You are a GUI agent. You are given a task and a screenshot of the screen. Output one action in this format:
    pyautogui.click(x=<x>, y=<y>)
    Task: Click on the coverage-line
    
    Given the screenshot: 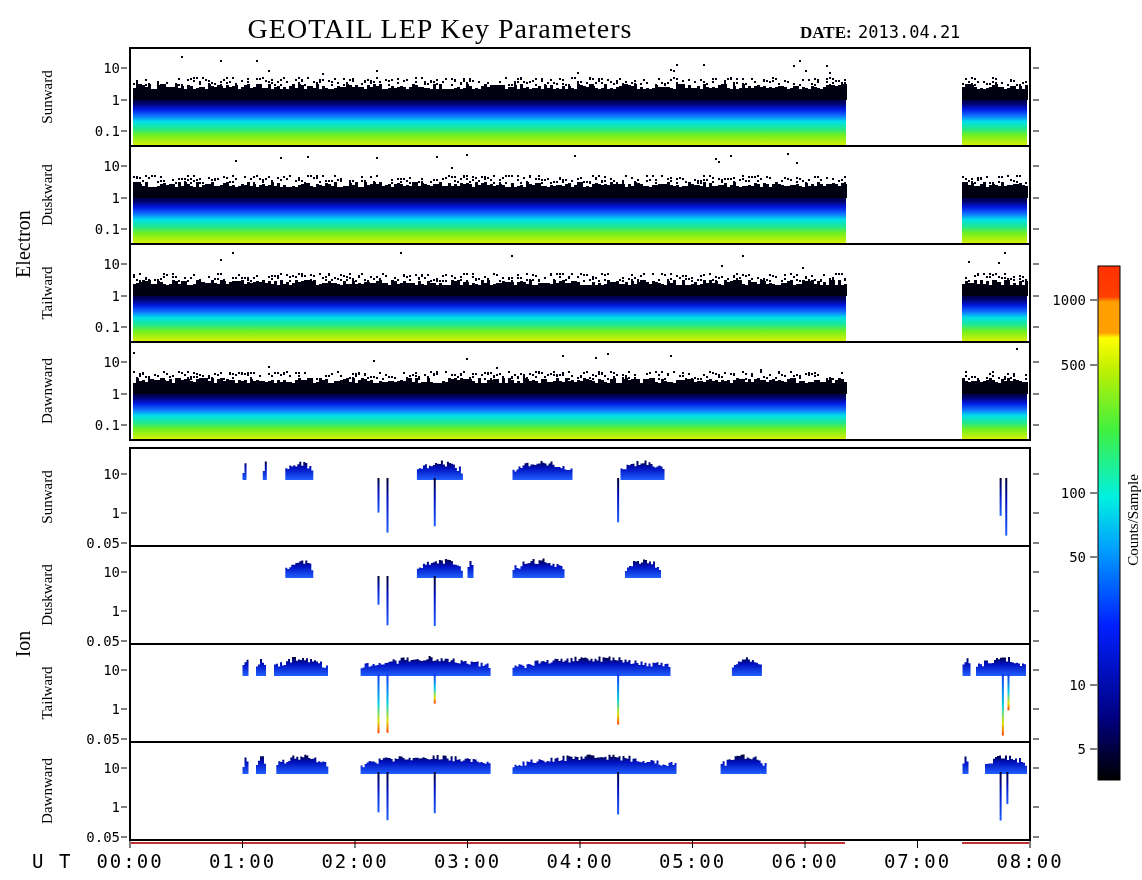 What is the action you would take?
    pyautogui.click(x=995, y=843)
    